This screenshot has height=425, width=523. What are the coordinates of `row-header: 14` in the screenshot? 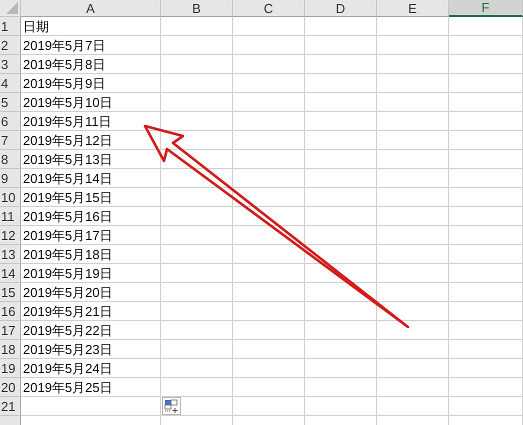 It's located at (10, 273).